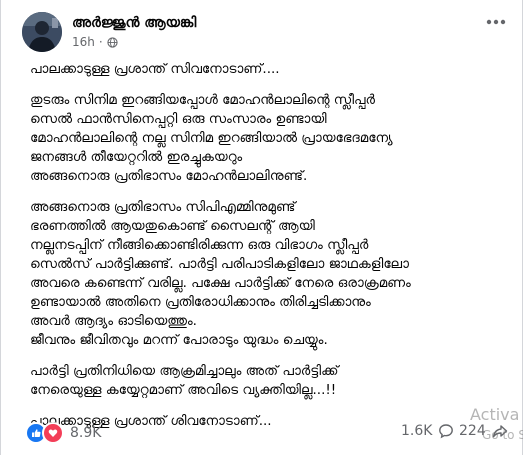 The width and height of the screenshot is (523, 455). I want to click on text-line: ജനങ്ങൾ തീയേറ്ററിൽ ഇരച്ചുകയറും, so click(136, 157).